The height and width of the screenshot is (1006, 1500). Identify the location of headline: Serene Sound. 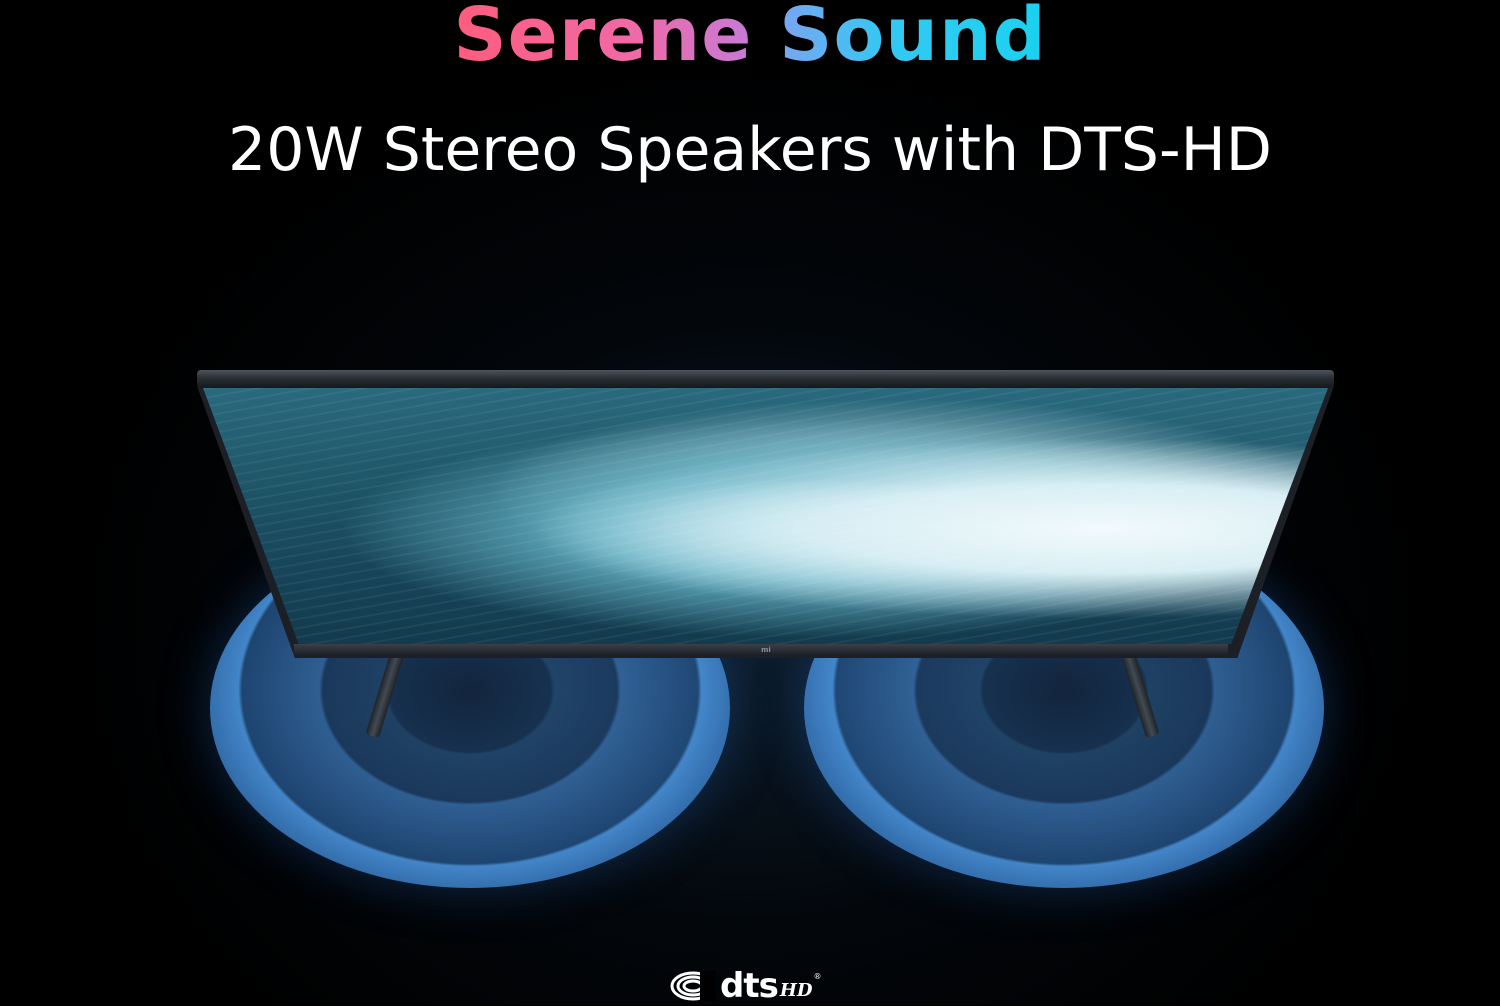
(750, 40).